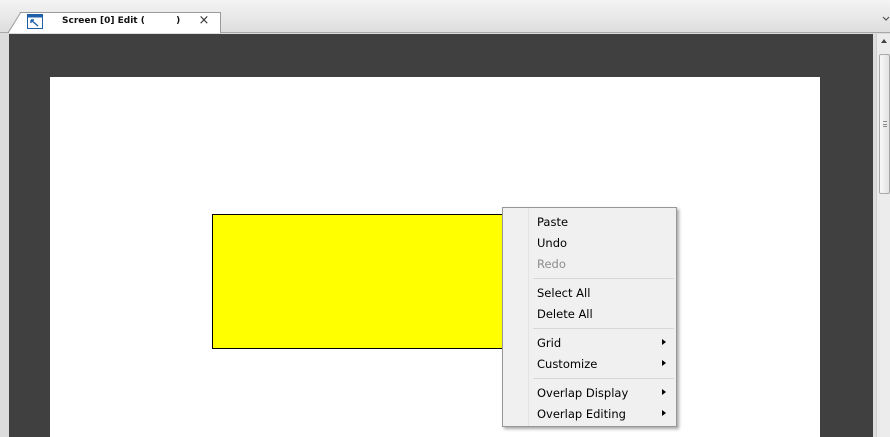 The height and width of the screenshot is (437, 890). What do you see at coordinates (551, 264) in the screenshot?
I see `menu-item-label: Redo` at bounding box center [551, 264].